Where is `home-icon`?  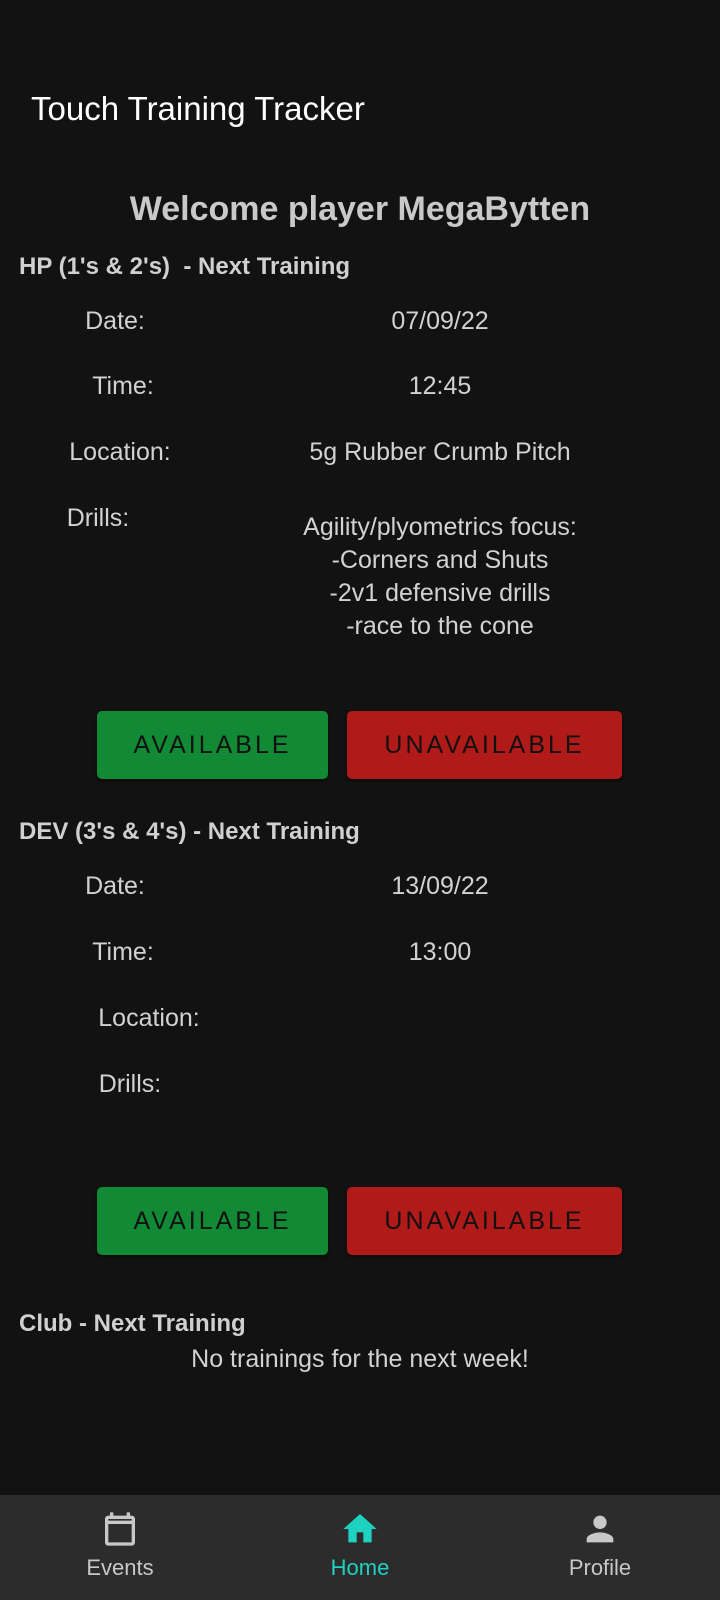
home-icon is located at coordinates (360, 1528).